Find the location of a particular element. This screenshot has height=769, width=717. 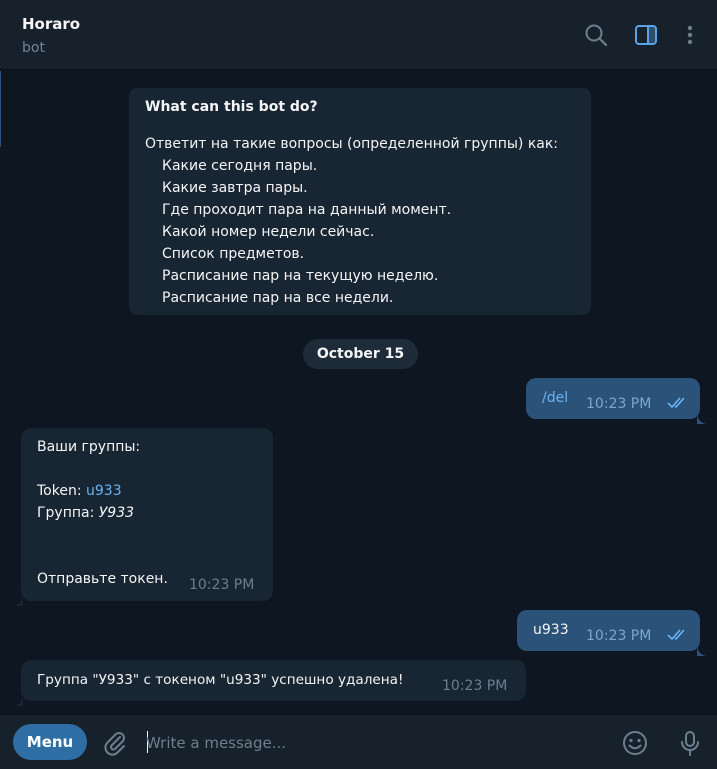

outgoing-message: u933 10:23 PM is located at coordinates (608, 630).